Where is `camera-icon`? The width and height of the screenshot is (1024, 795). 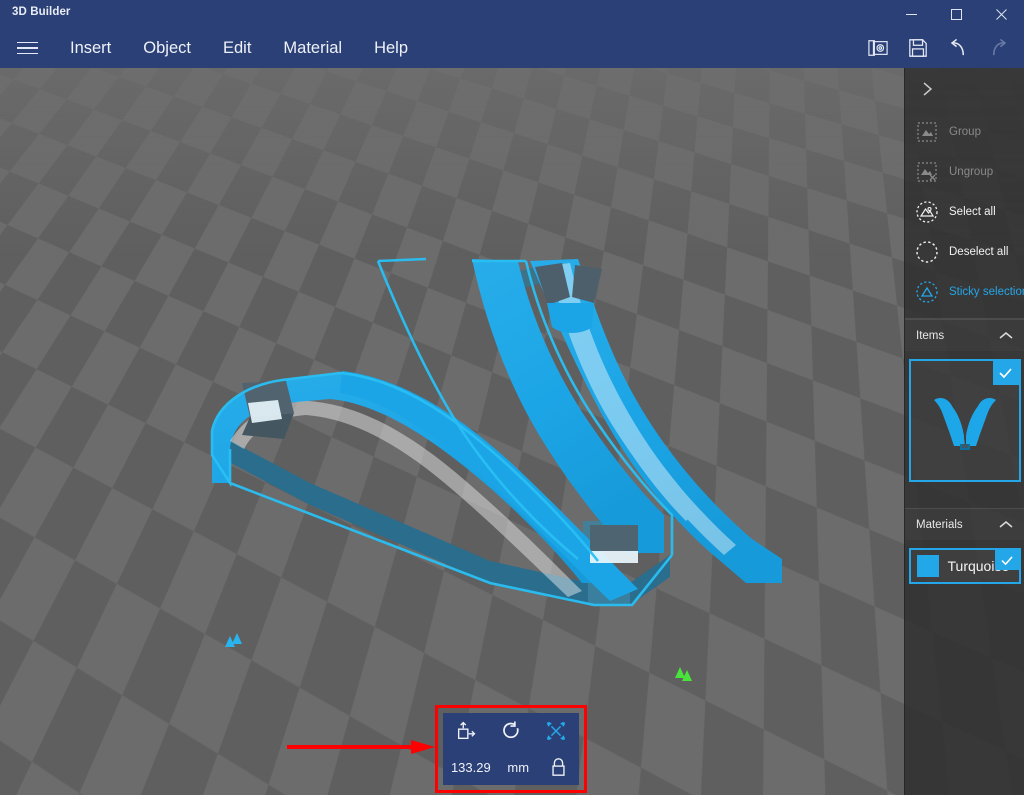
camera-icon is located at coordinates (878, 48).